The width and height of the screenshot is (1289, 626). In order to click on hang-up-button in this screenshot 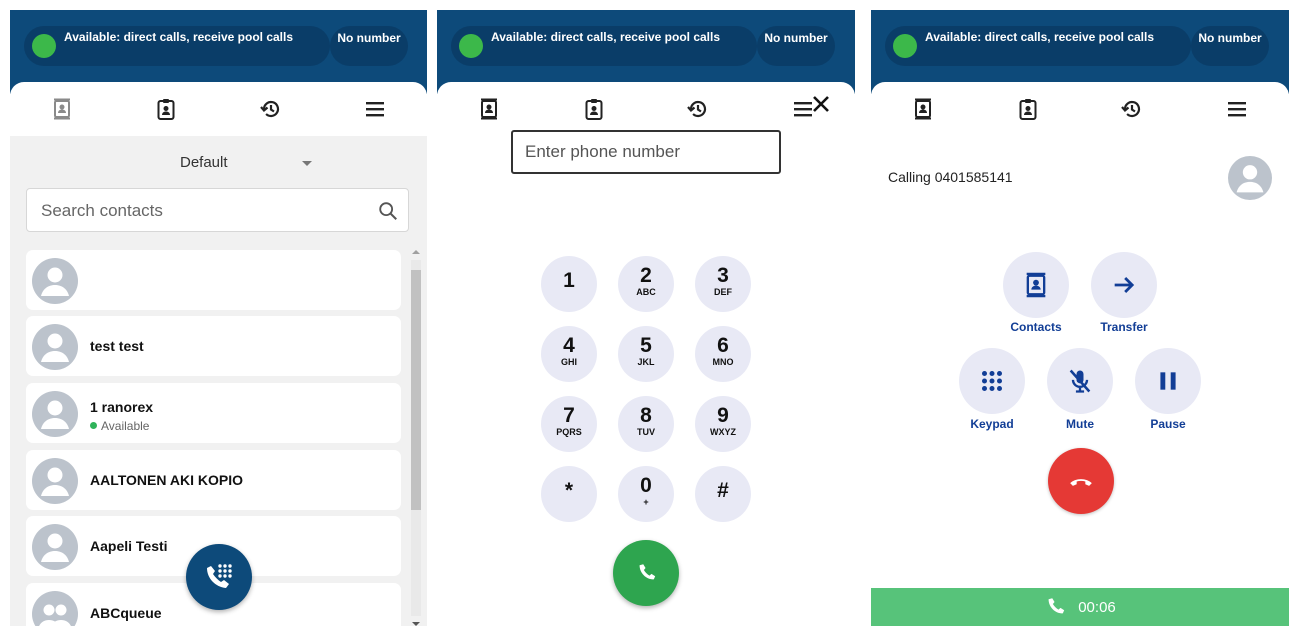, I will do `click(1081, 481)`.